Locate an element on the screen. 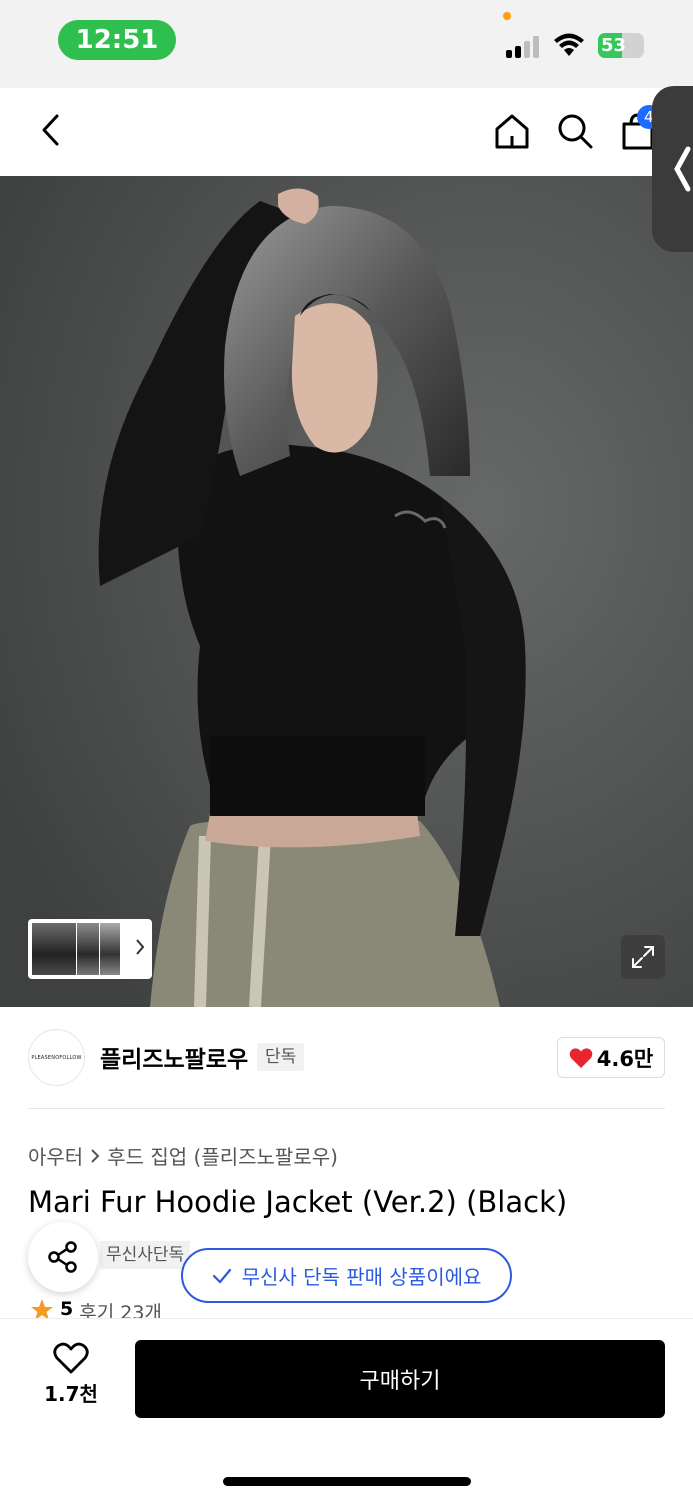  search-icon is located at coordinates (575, 131).